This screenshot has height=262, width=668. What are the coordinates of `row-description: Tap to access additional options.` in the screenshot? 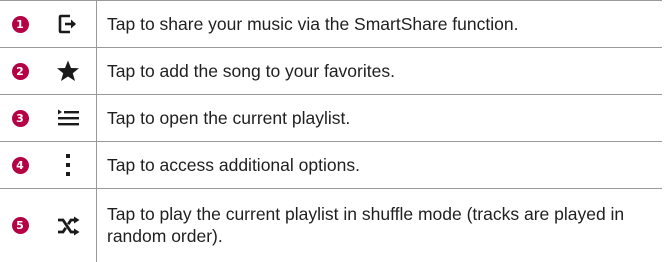 It's located at (233, 165).